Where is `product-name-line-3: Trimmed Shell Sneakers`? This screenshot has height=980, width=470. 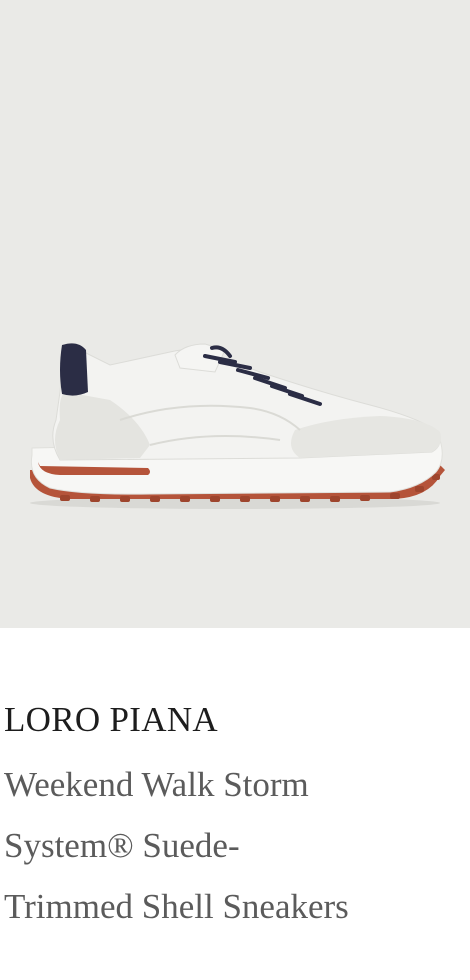 product-name-line-3: Trimmed Shell Sneakers is located at coordinates (176, 906).